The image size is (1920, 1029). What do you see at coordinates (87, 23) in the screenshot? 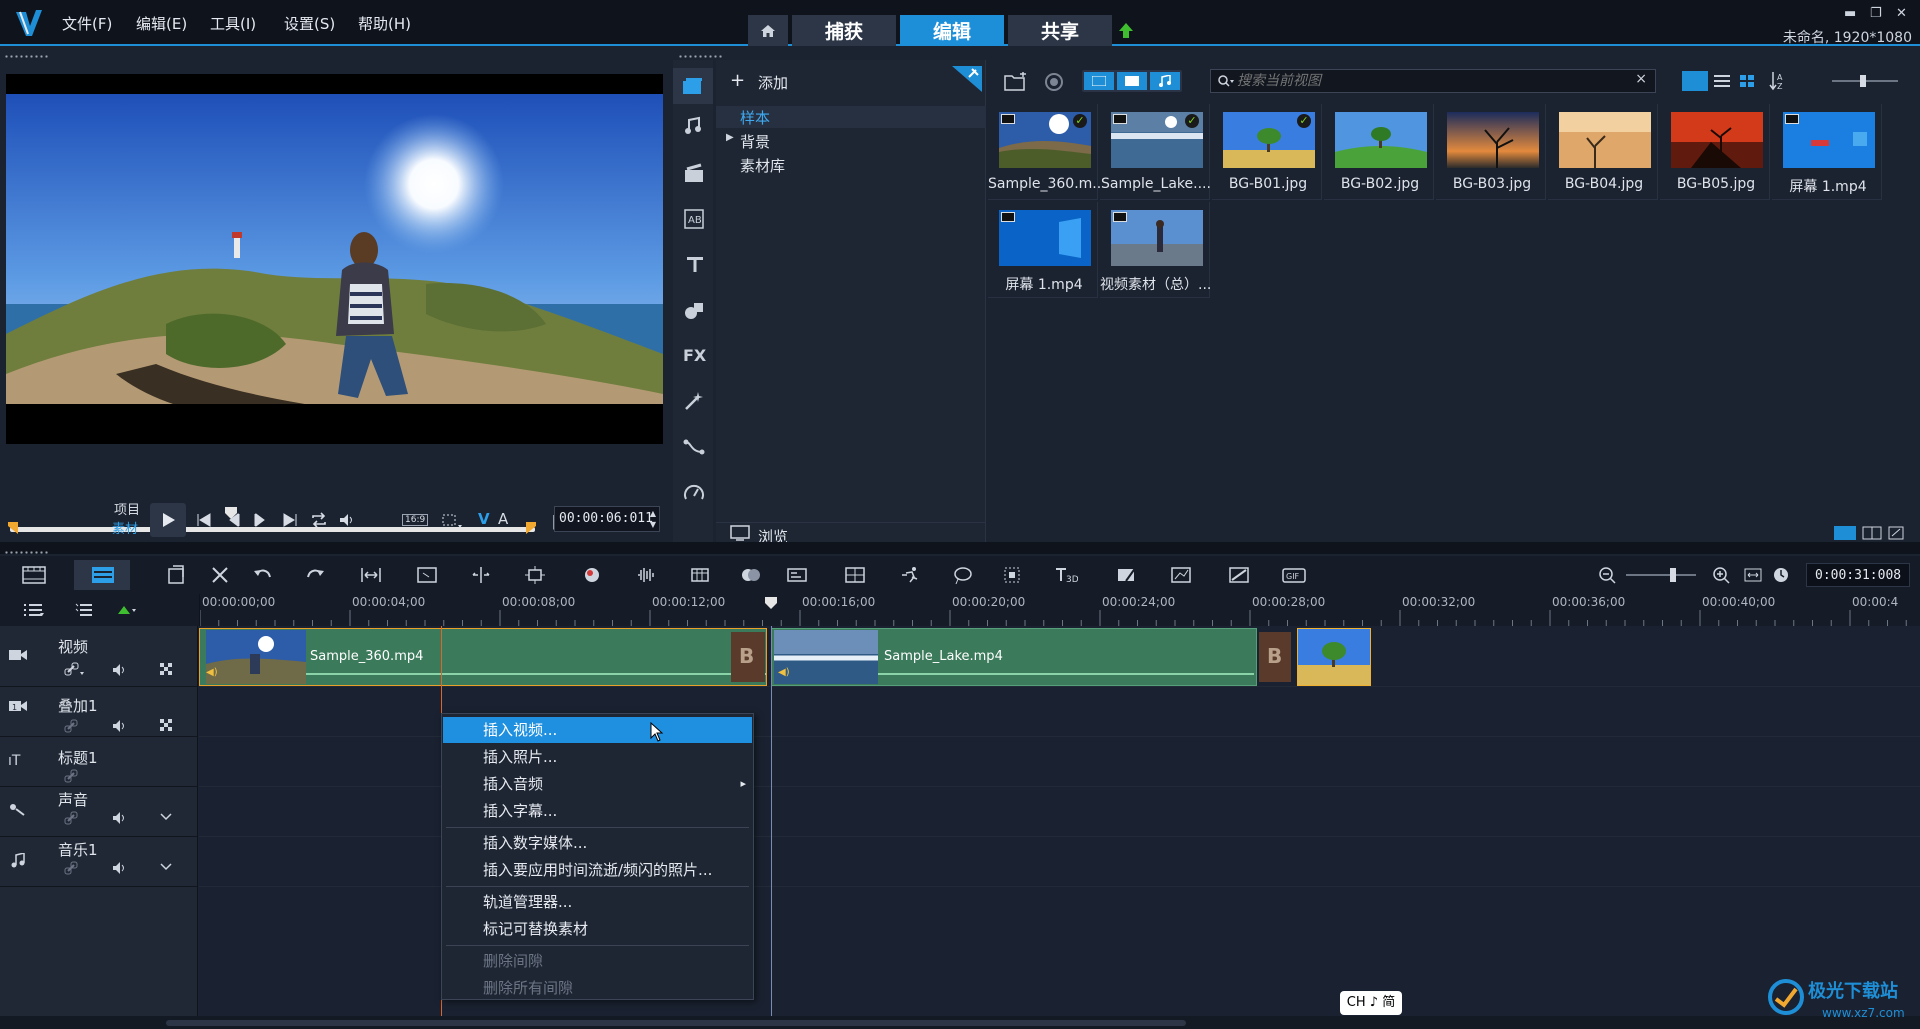
I see `menu-file: 文件(F)` at bounding box center [87, 23].